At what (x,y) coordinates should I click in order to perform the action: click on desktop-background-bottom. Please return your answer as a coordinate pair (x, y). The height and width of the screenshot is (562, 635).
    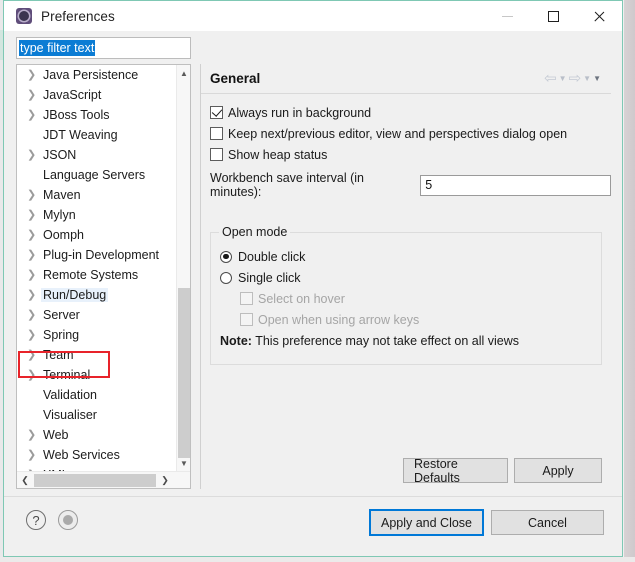
    Looking at the image, I should click on (317, 559).